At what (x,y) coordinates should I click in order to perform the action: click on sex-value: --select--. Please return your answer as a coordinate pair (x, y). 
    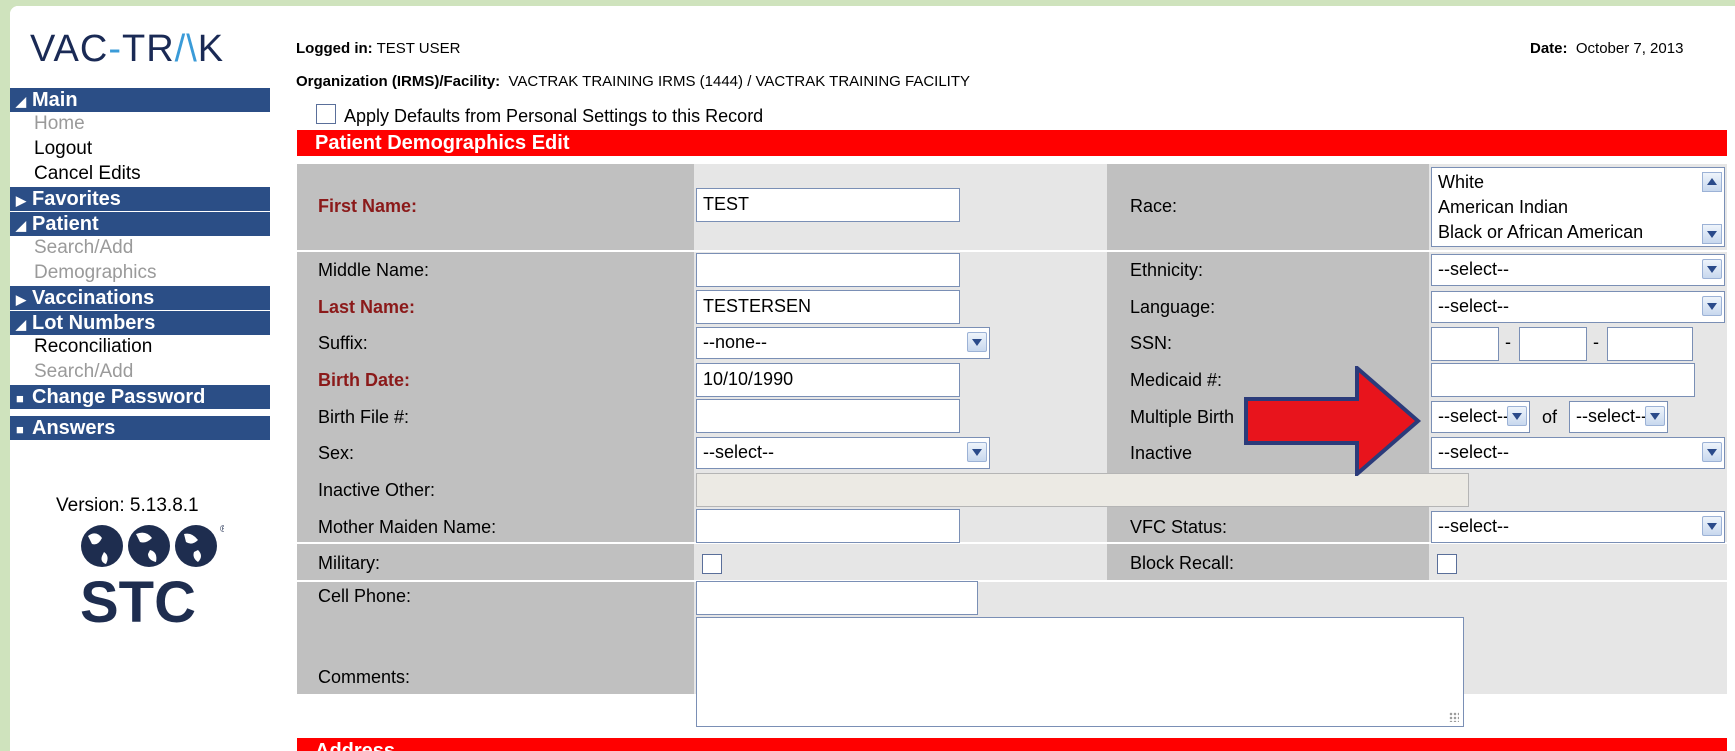
    Looking at the image, I should click on (738, 452).